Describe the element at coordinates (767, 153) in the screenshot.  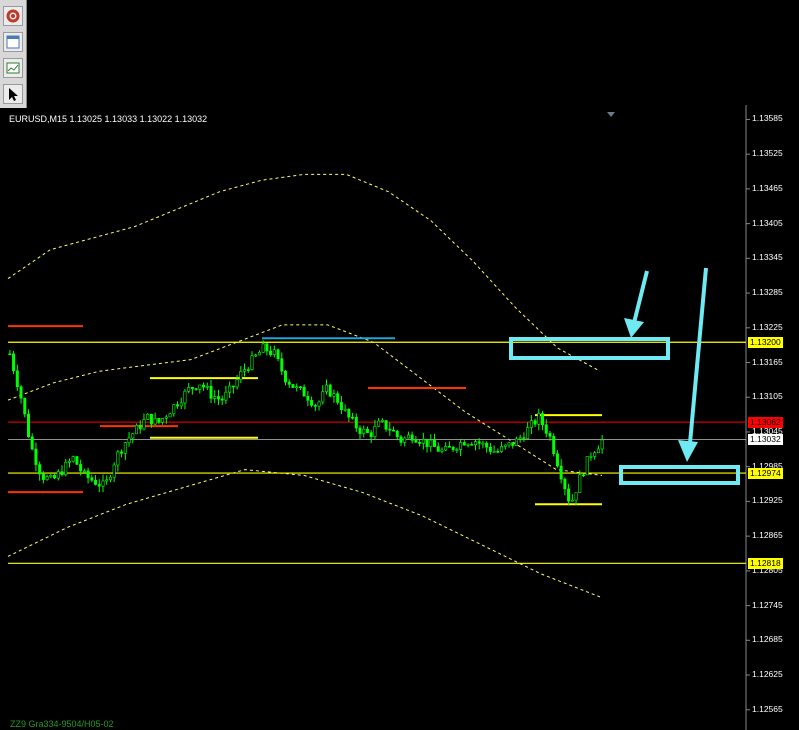
I see `price-tick-label: 1.13525` at that location.